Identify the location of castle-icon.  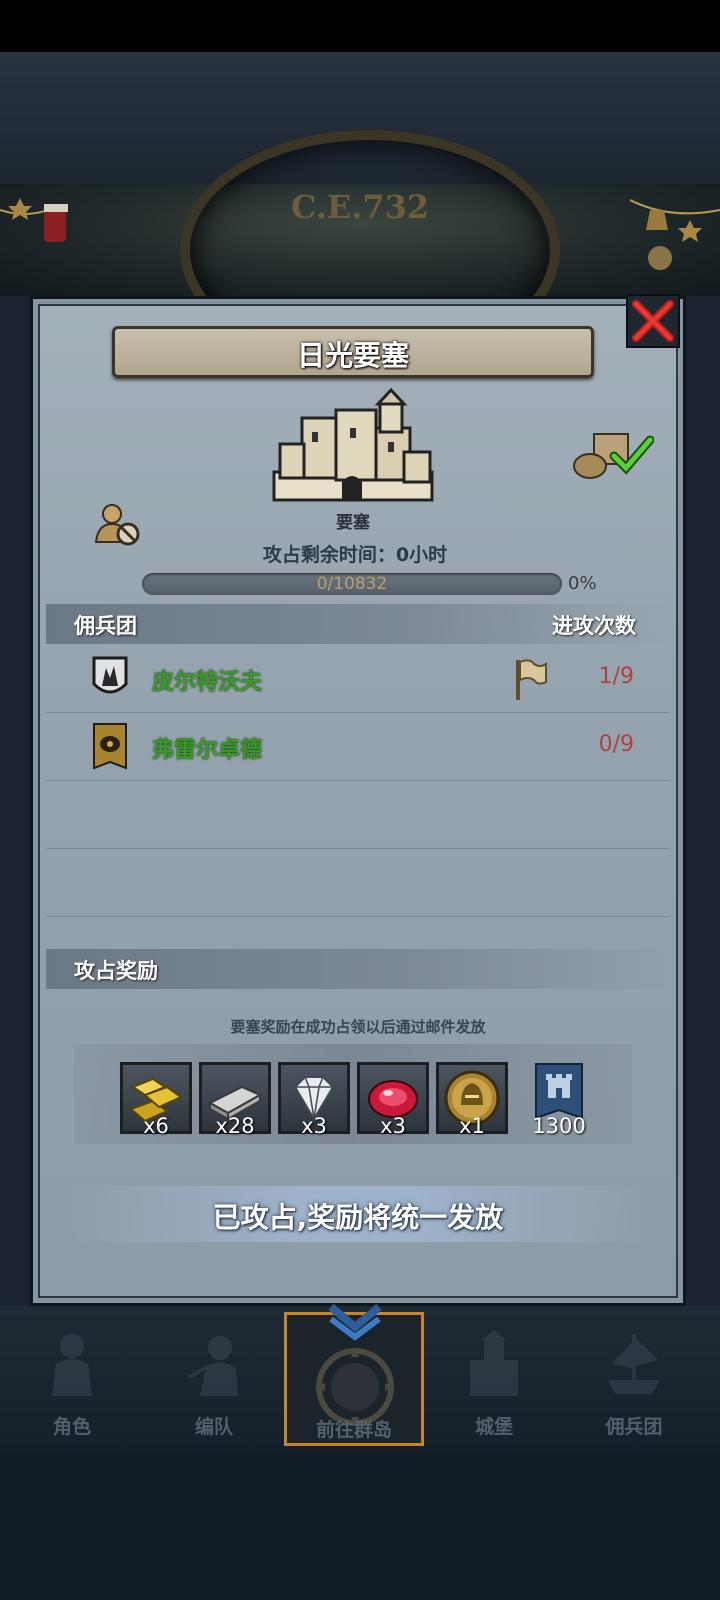
(494, 1363).